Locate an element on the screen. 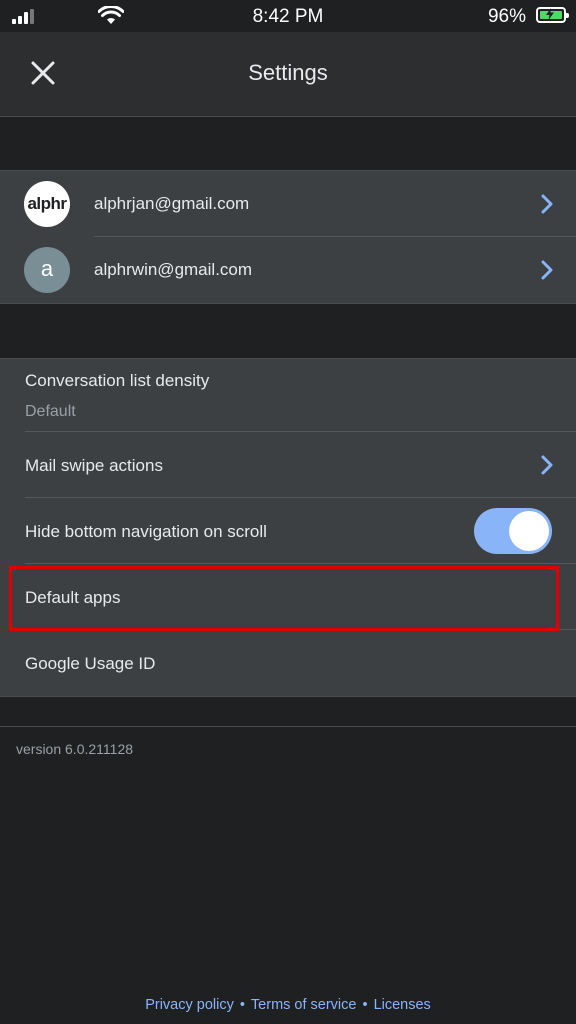 This screenshot has height=1024, width=576. page-title: Settings is located at coordinates (288, 72).